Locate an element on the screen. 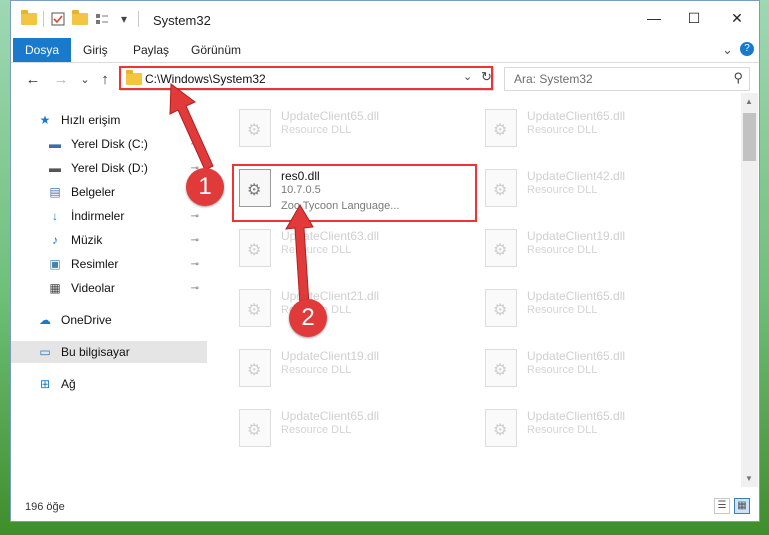 Image resolution: width=769 pixels, height=535 pixels. sidebar-item: ▣ Resimler ⊸ is located at coordinates (109, 264).